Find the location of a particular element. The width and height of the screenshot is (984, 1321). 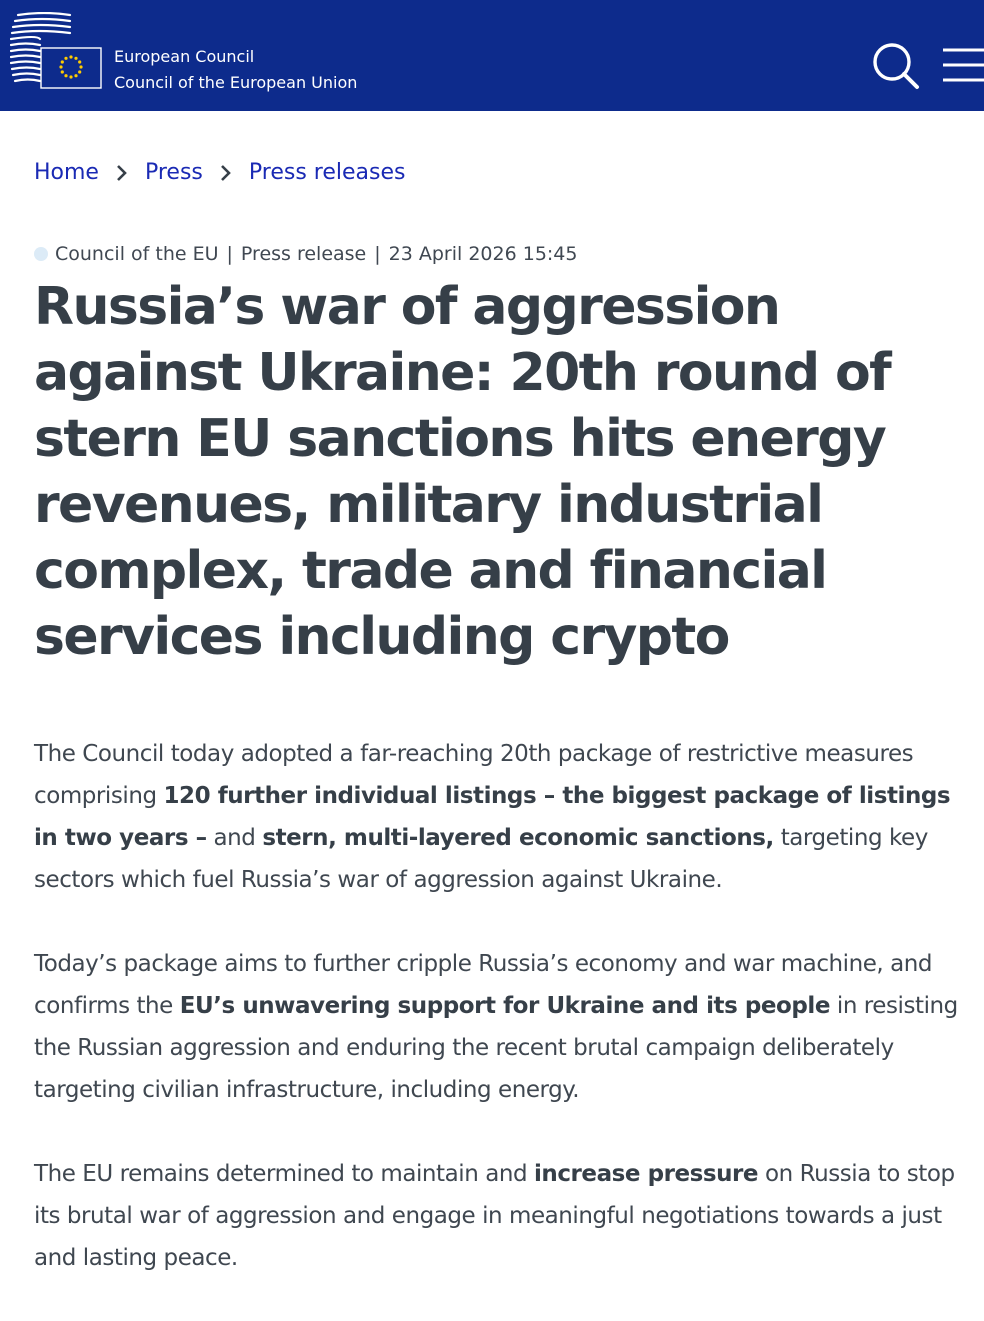

breadcrumb-press-releases: Press releases is located at coordinates (327, 172).